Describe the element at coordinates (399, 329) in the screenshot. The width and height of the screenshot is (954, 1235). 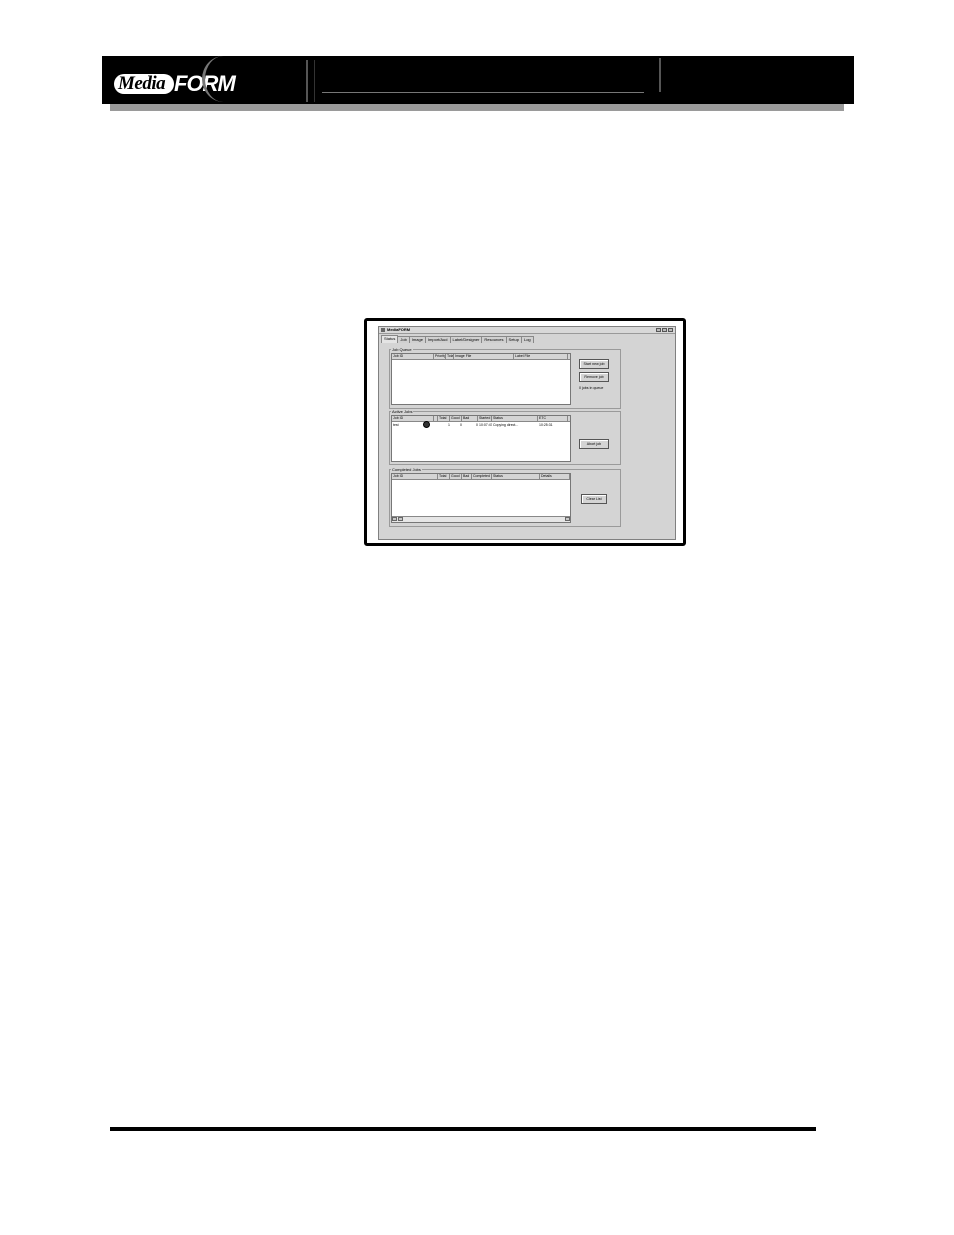
I see `window-title: MediaFORM` at that location.